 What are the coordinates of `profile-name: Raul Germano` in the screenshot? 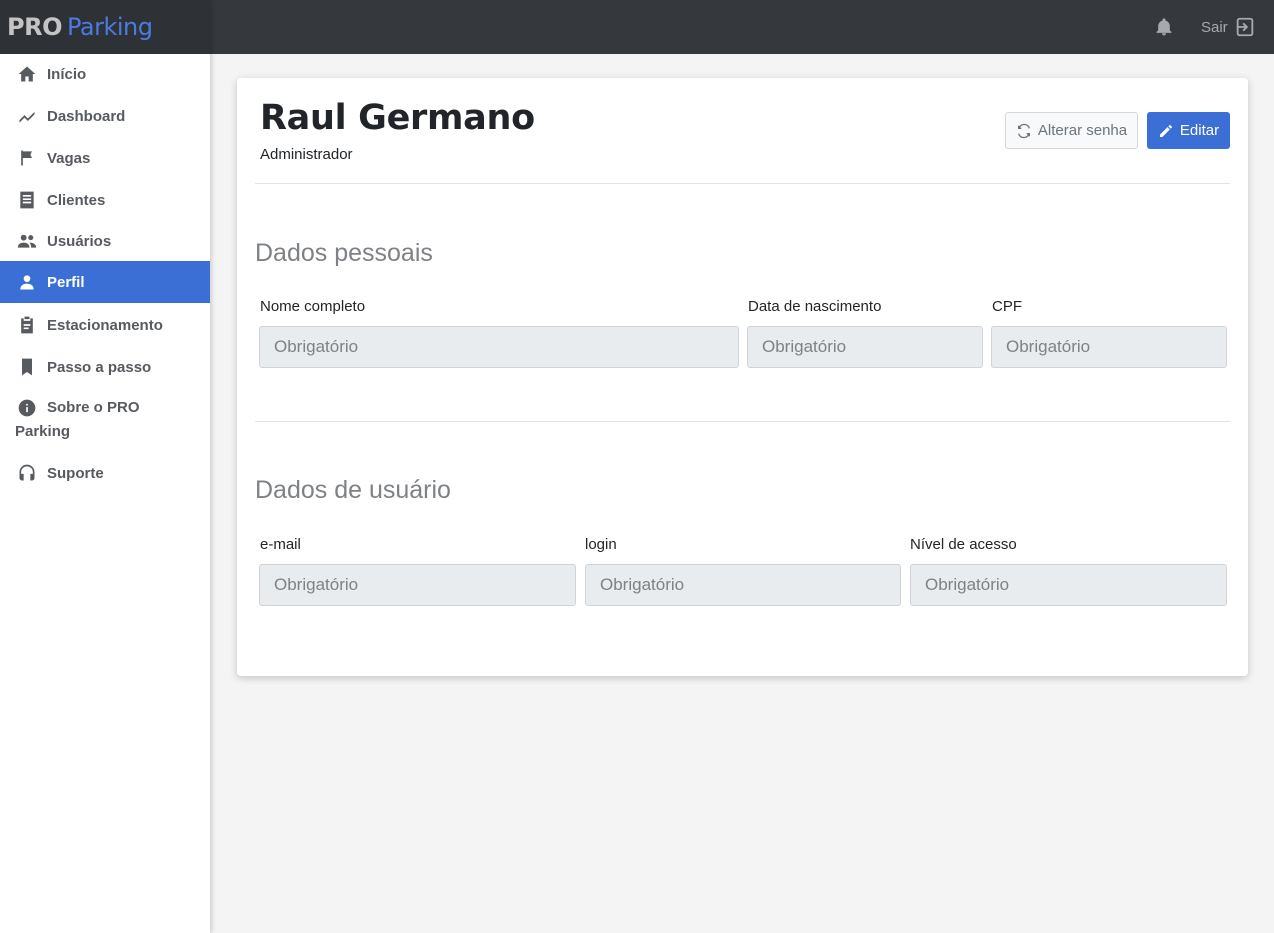 It's located at (397, 118).